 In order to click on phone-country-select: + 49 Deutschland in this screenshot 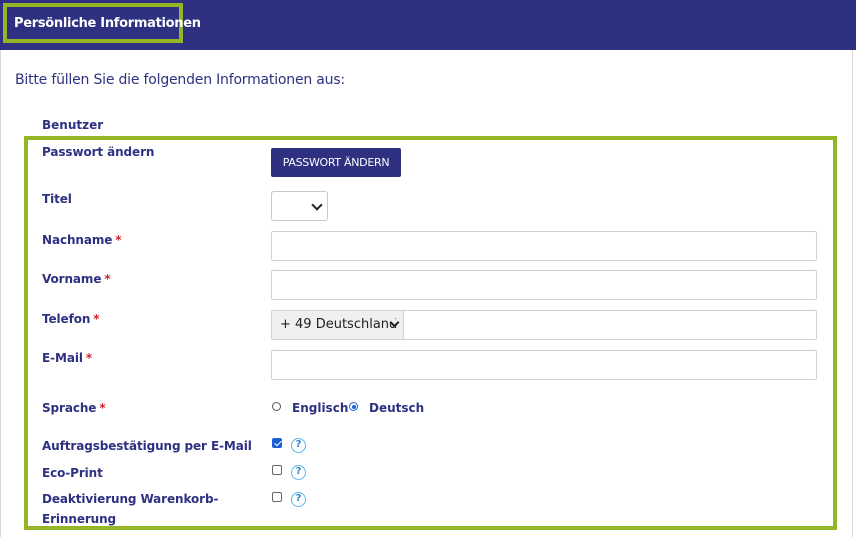, I will do `click(338, 325)`.